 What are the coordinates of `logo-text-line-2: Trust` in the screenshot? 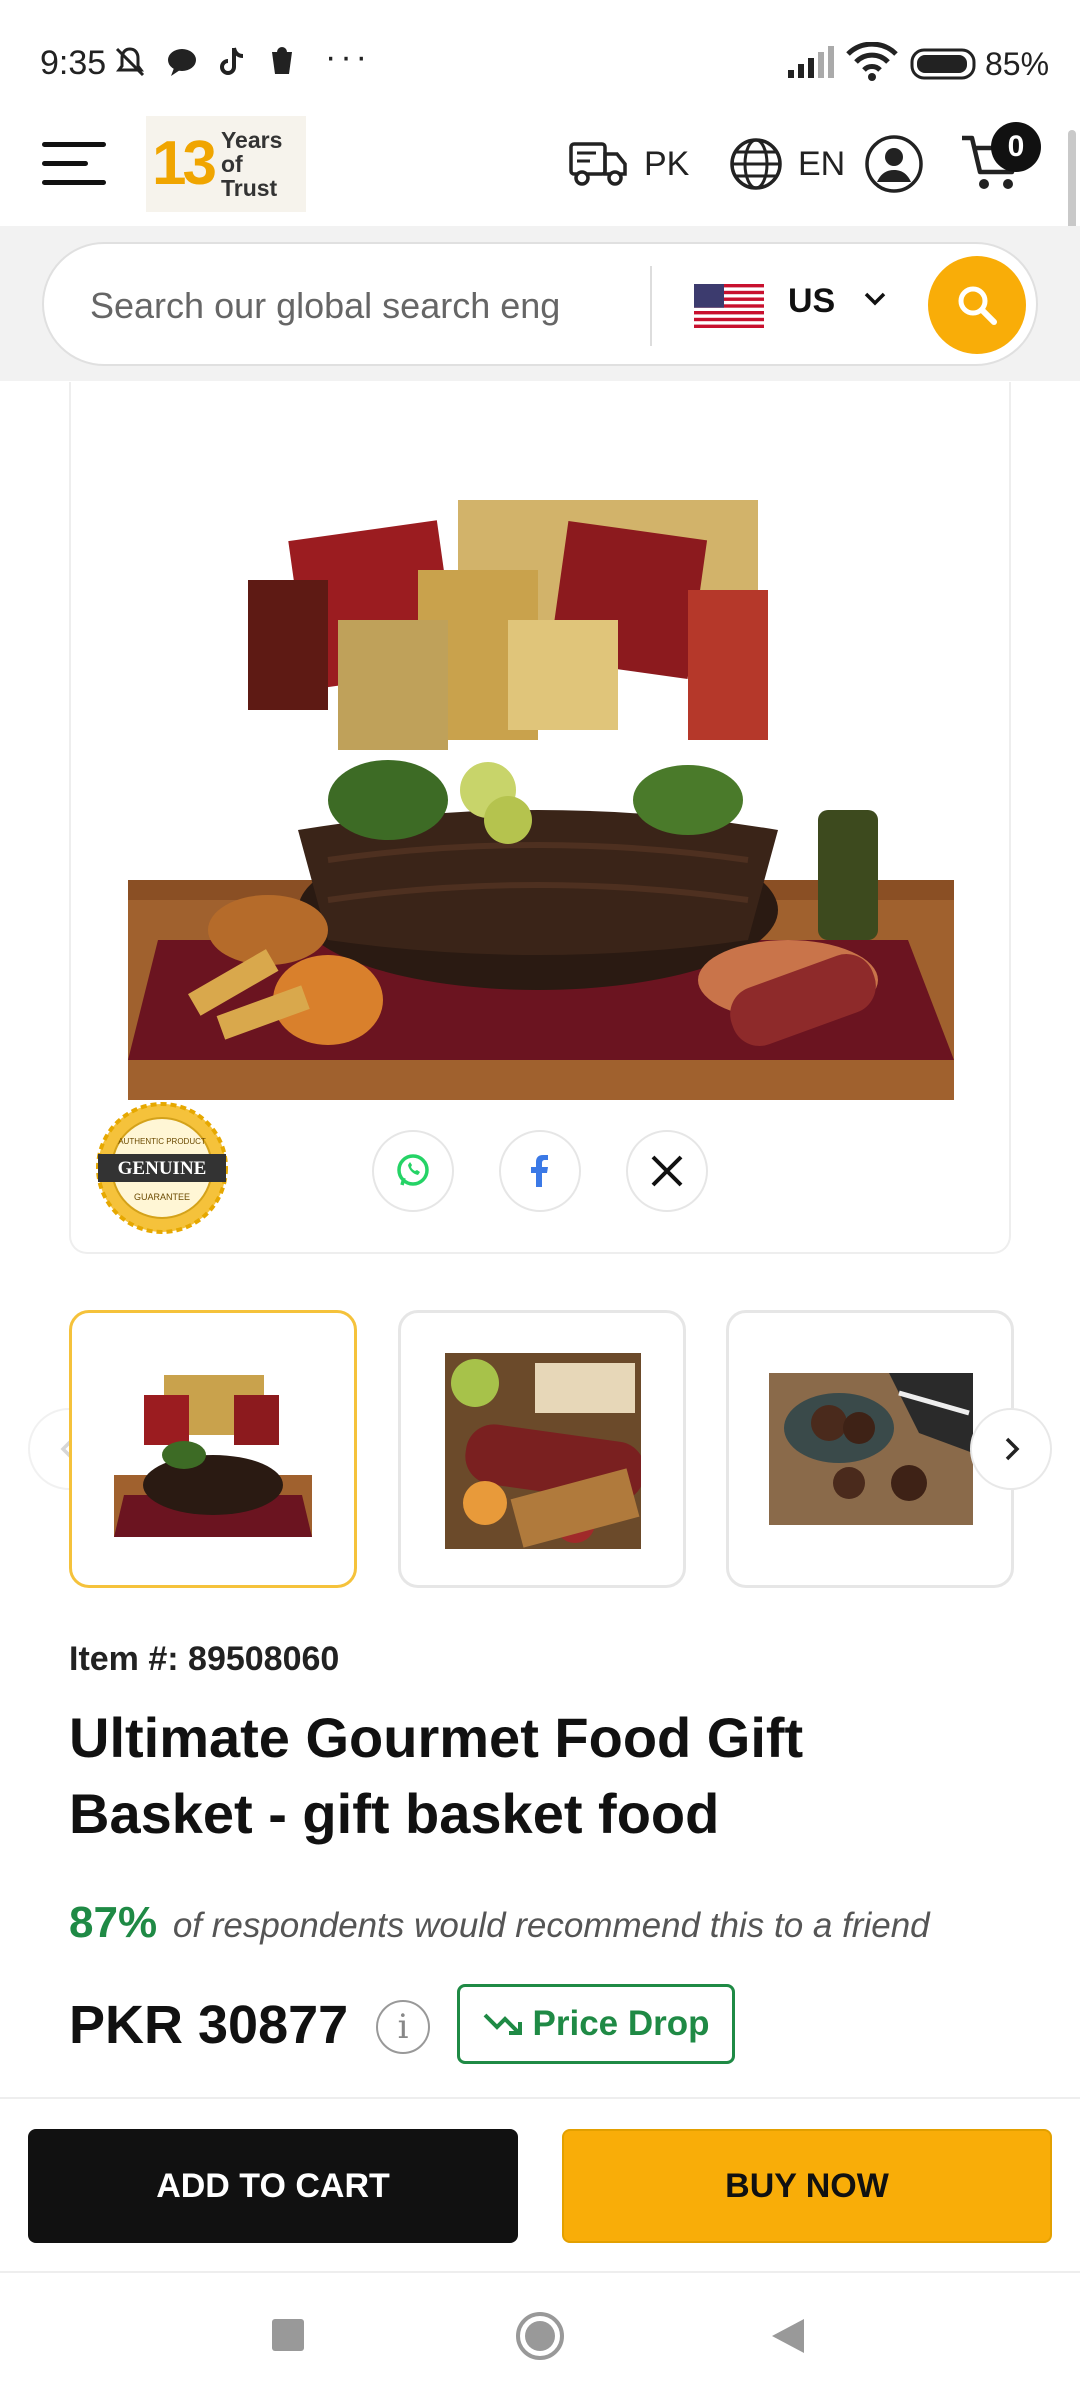 It's located at (249, 188).